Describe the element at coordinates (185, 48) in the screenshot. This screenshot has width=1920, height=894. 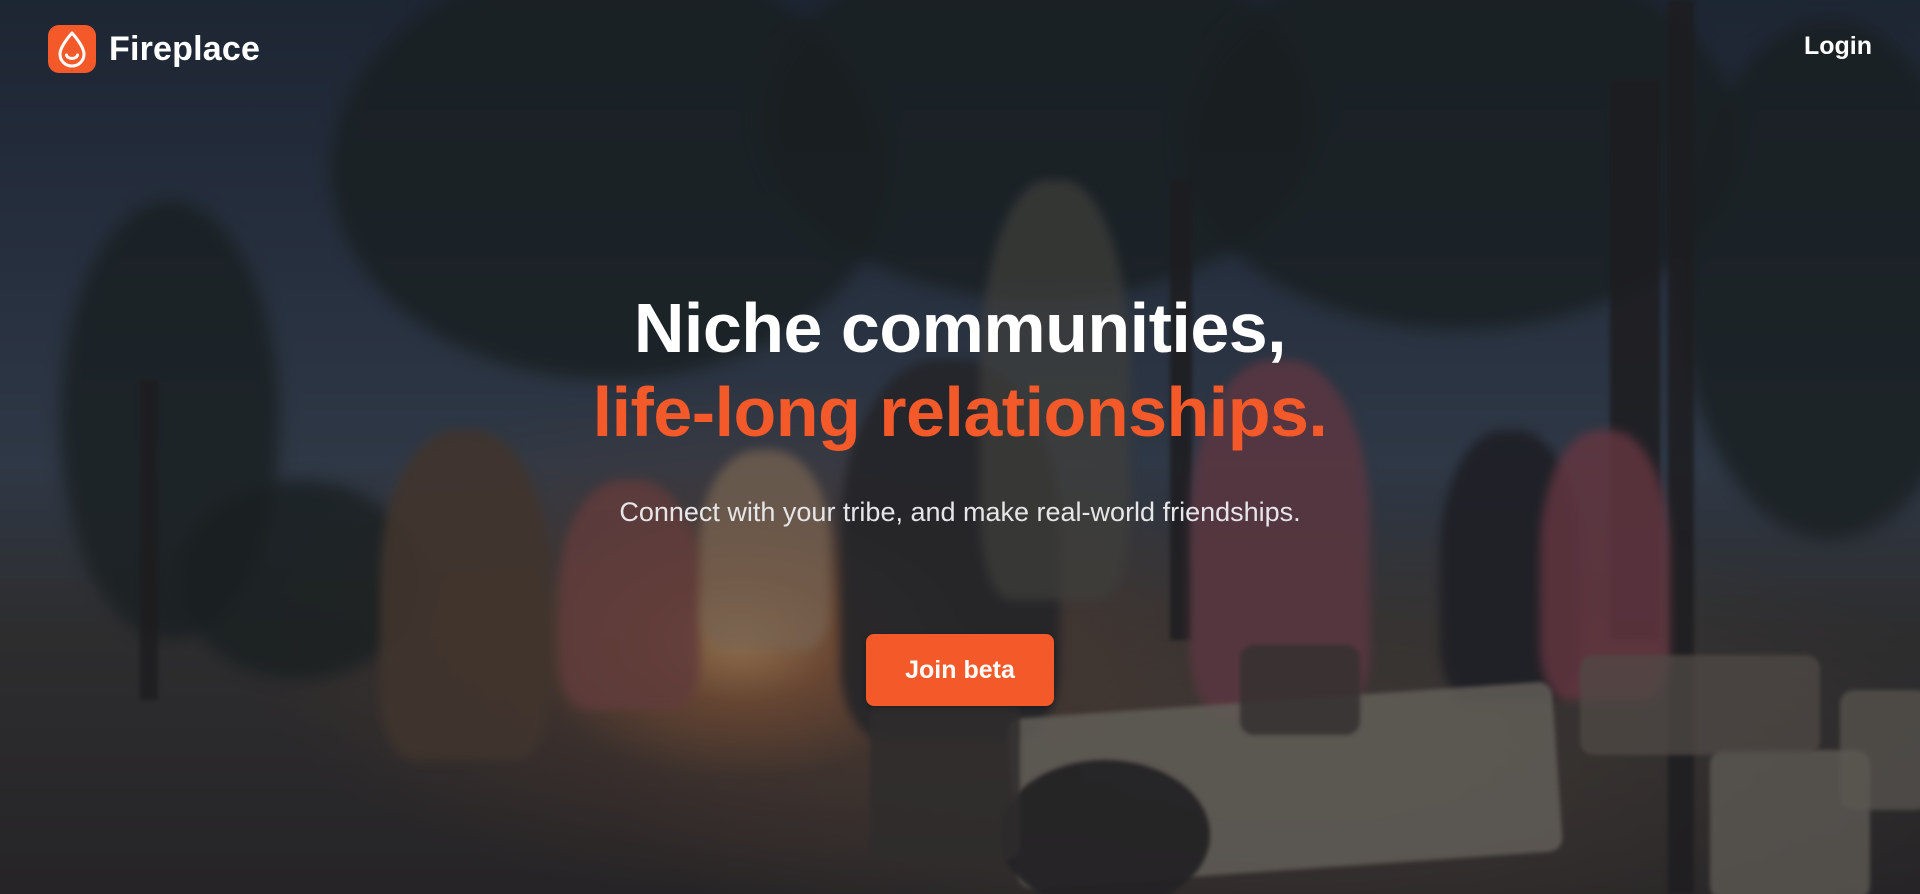
I see `brand-name: Fireplace` at that location.